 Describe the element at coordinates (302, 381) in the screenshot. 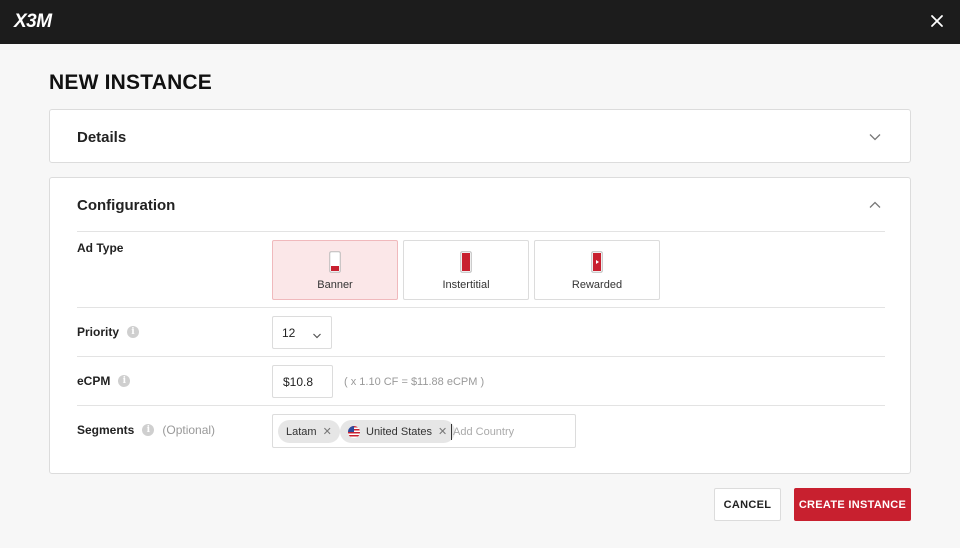

I see `ecpm-input` at that location.